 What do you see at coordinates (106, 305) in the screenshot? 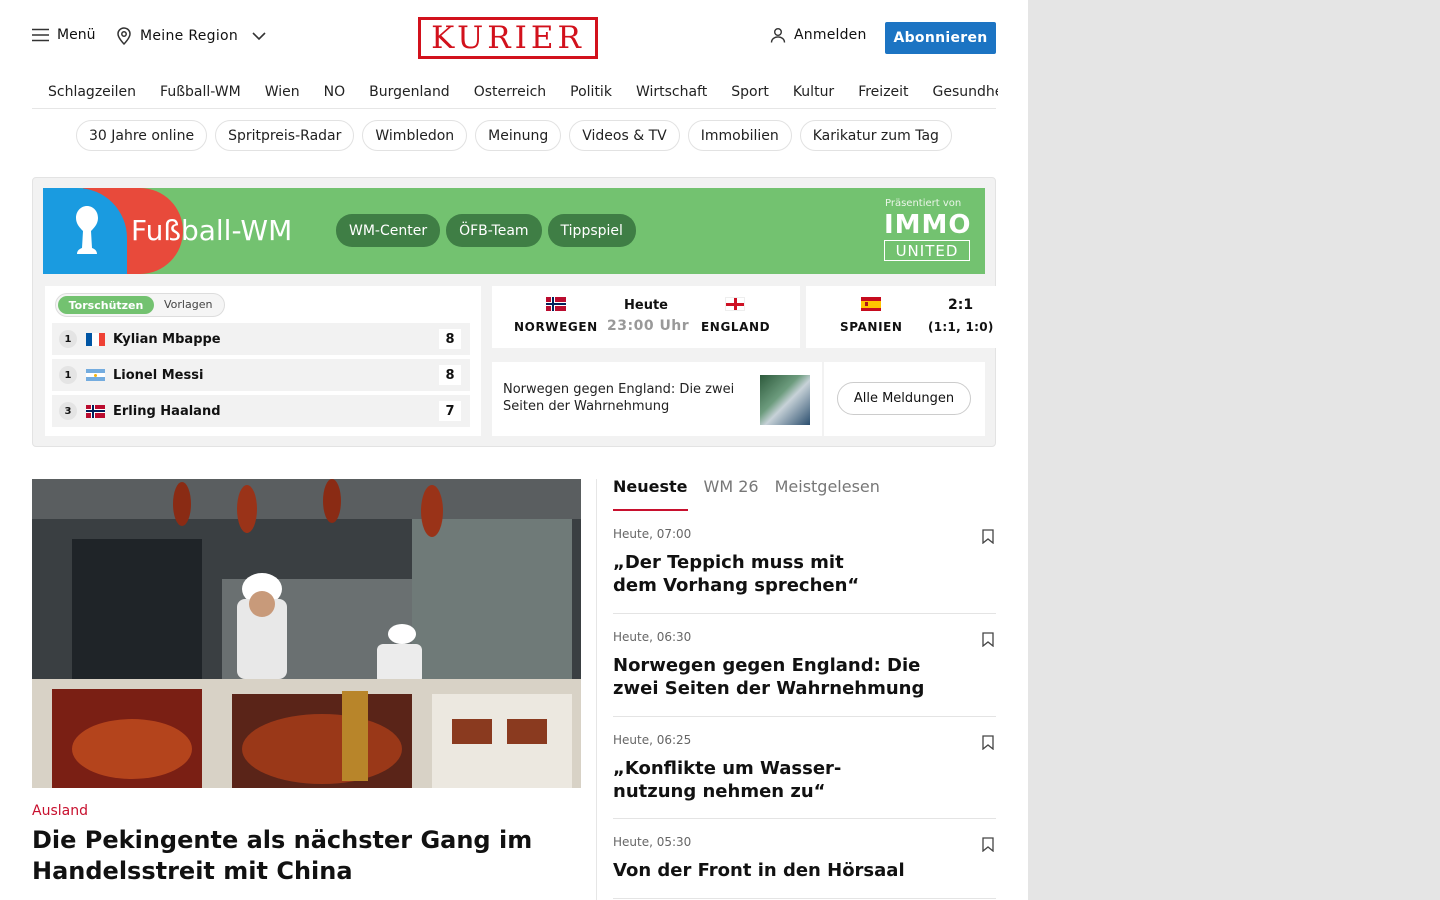
I see `toggle-torschuetzen: Torschützen` at bounding box center [106, 305].